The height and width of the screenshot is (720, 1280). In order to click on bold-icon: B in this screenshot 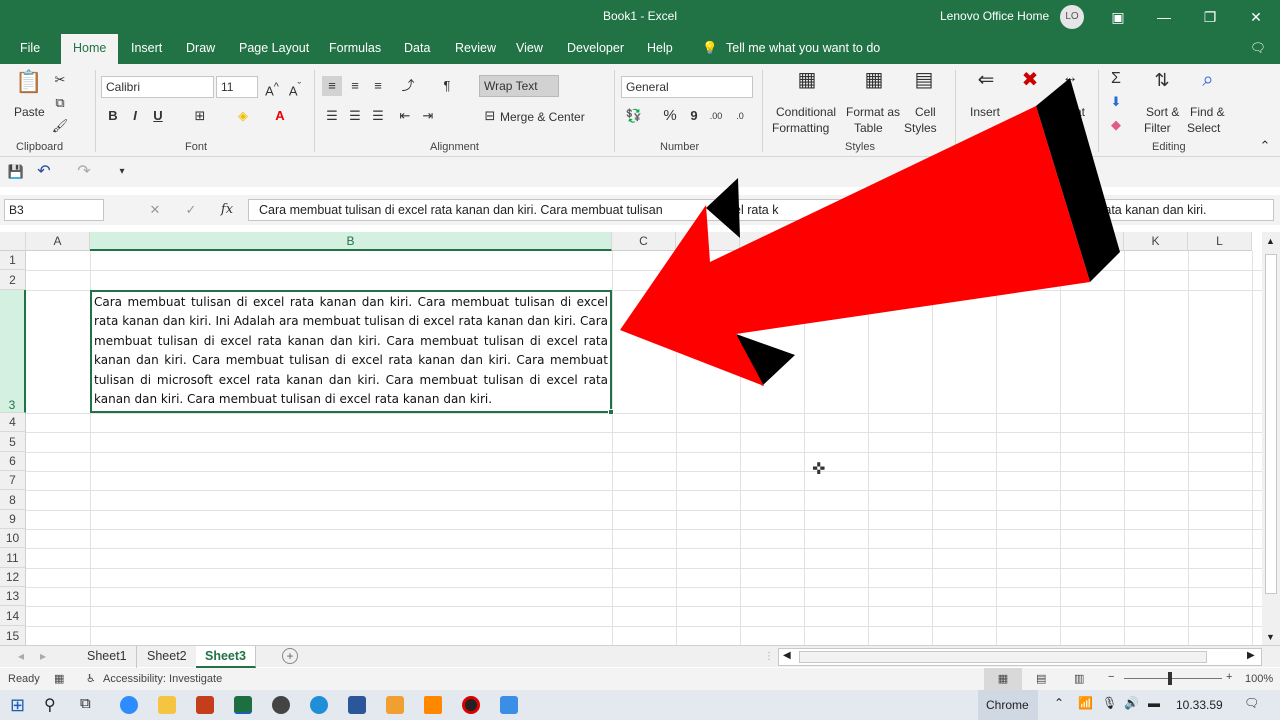, I will do `click(113, 116)`.